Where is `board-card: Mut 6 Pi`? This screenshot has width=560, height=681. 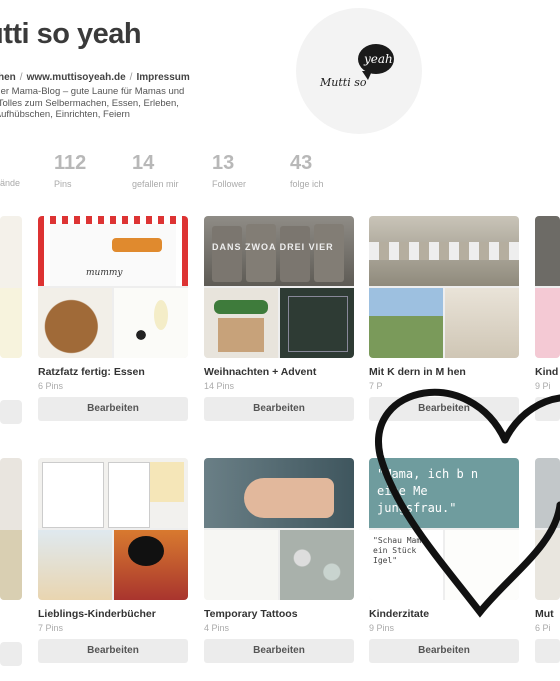
board-card: Mut 6 Pi is located at coordinates (547, 560).